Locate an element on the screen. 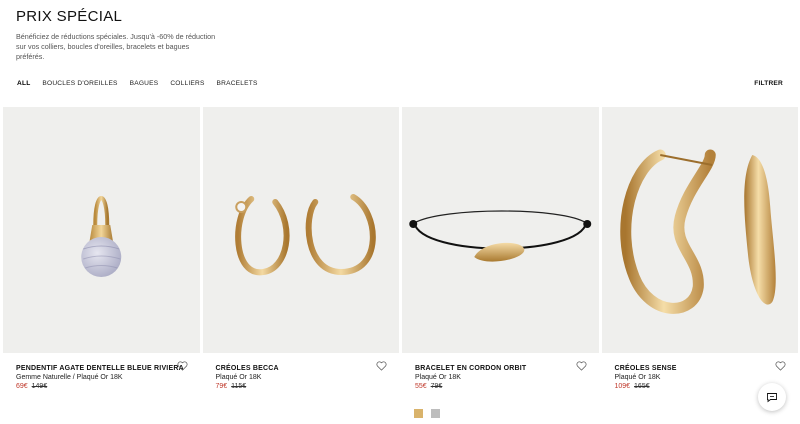  filter-button: FILTRER is located at coordinates (768, 83).